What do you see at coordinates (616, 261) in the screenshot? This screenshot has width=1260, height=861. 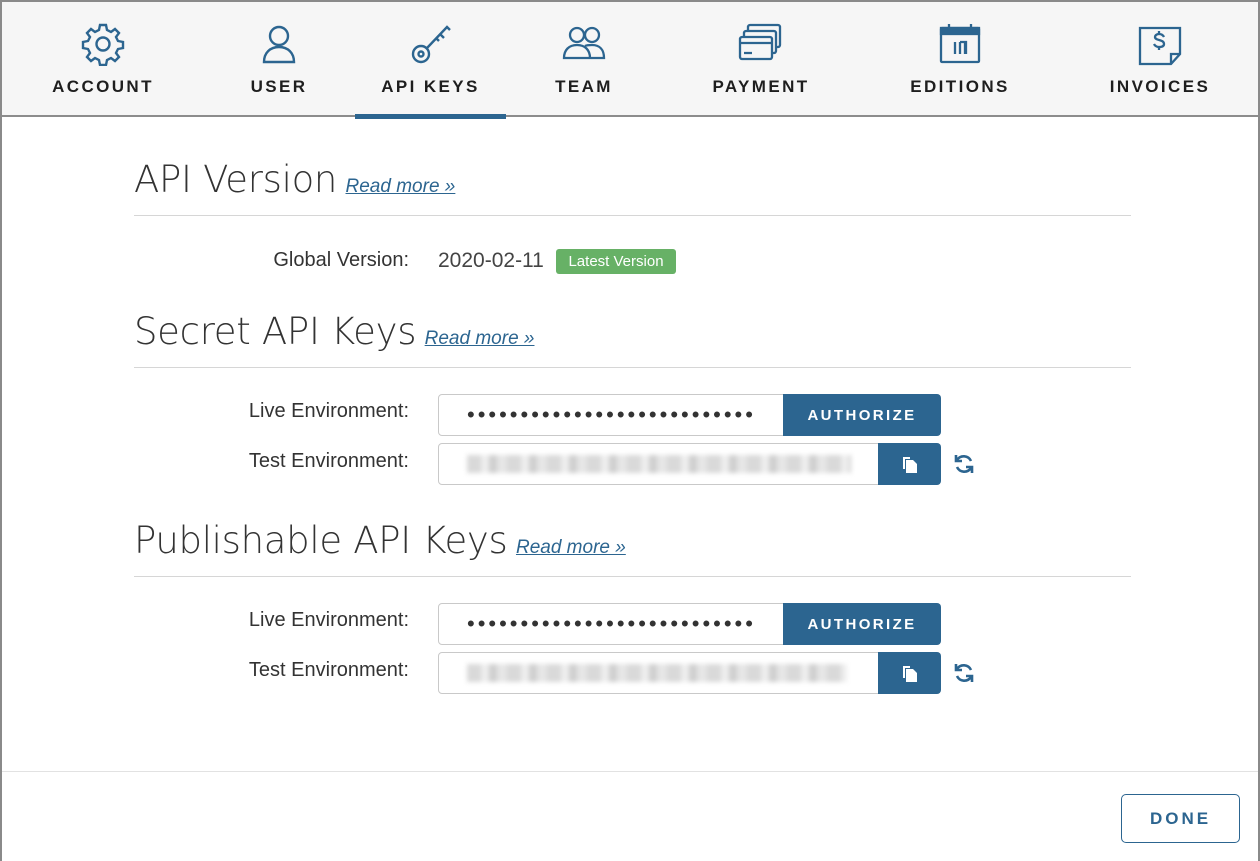 I see `latest-version-badge: Latest Version` at bounding box center [616, 261].